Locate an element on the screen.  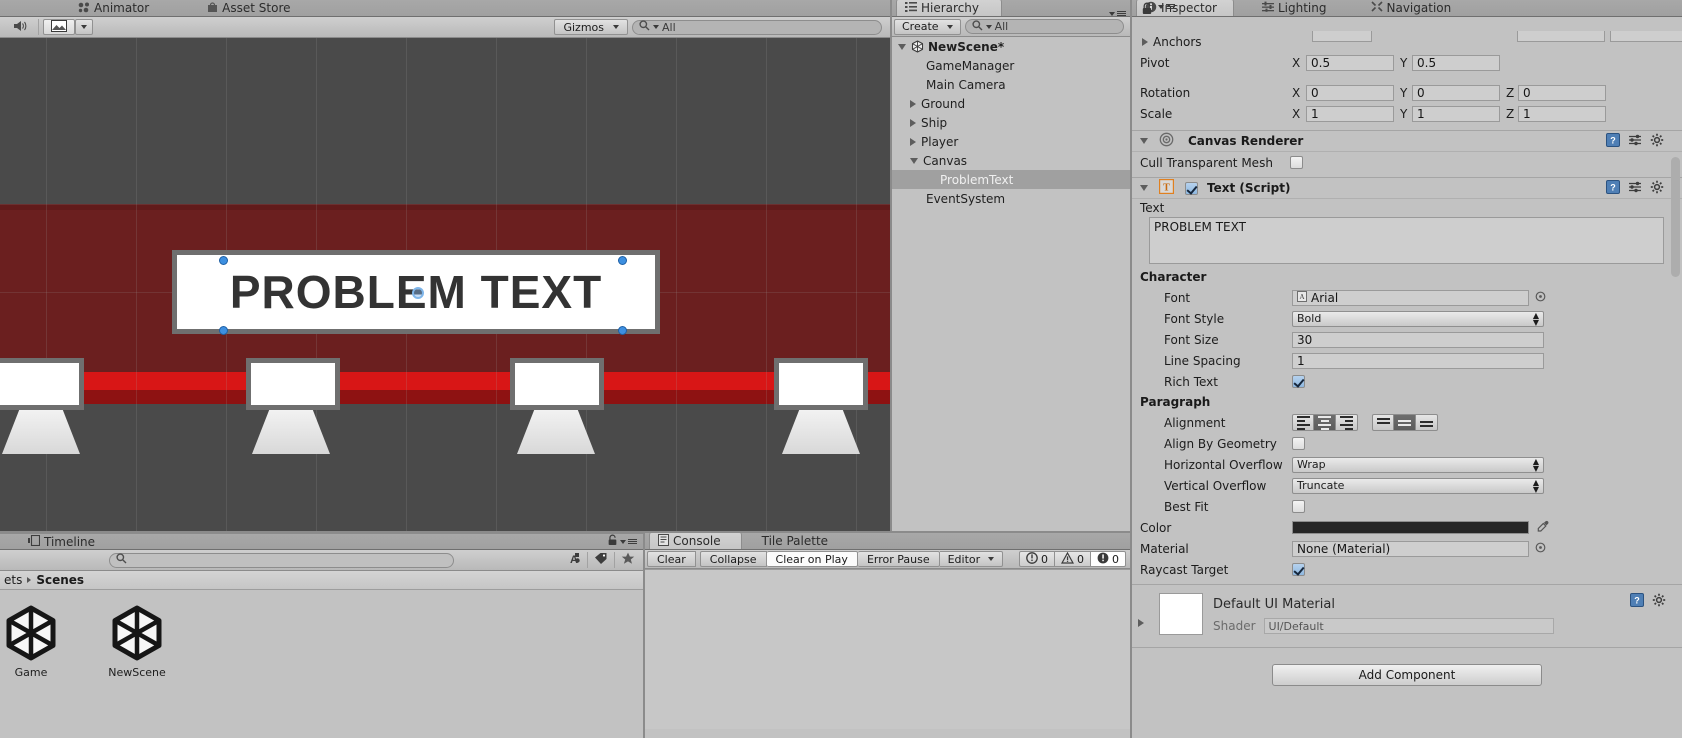
selection-handle-top-left is located at coordinates (223, 260).